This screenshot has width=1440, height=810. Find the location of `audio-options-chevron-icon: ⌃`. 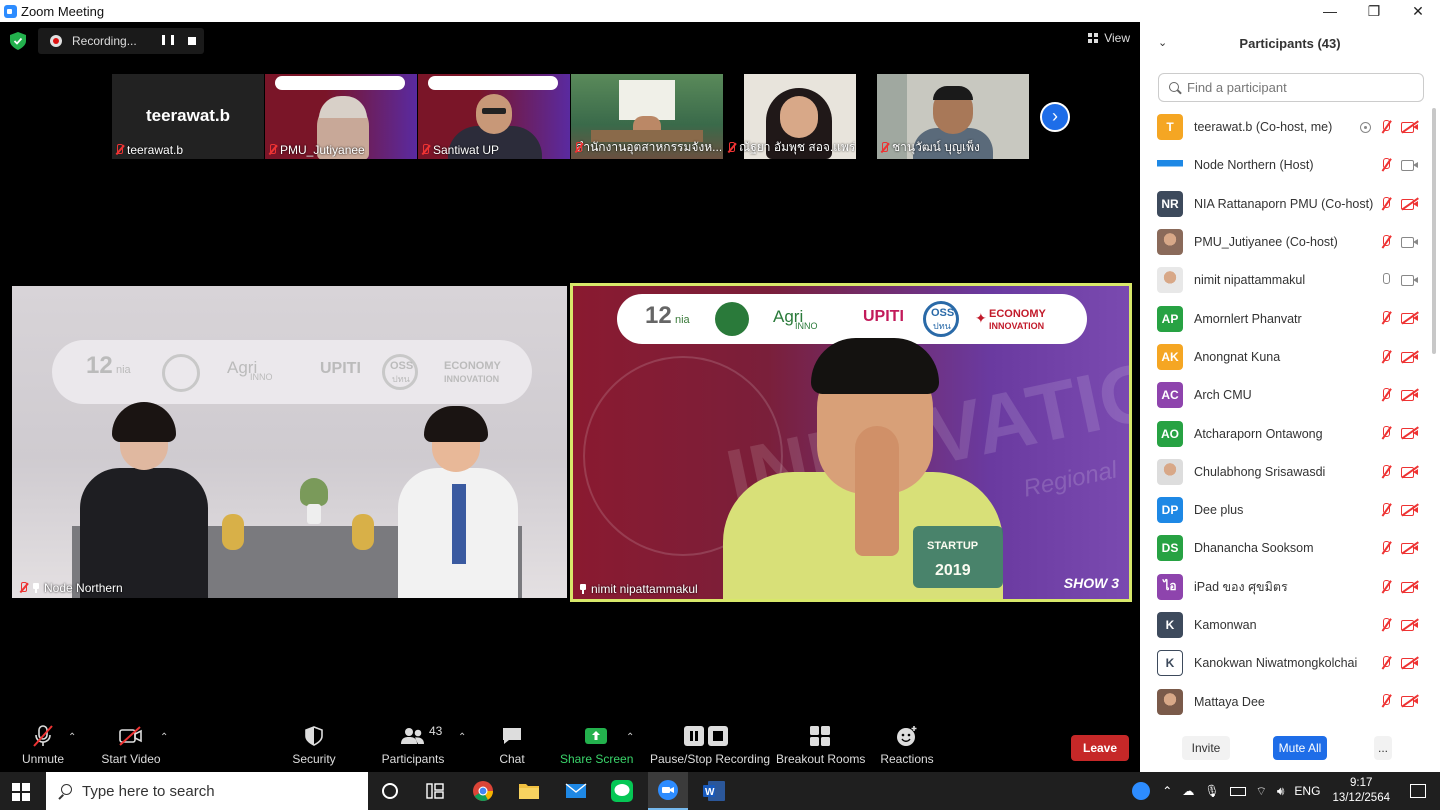

audio-options-chevron-icon: ⌃ is located at coordinates (72, 737).